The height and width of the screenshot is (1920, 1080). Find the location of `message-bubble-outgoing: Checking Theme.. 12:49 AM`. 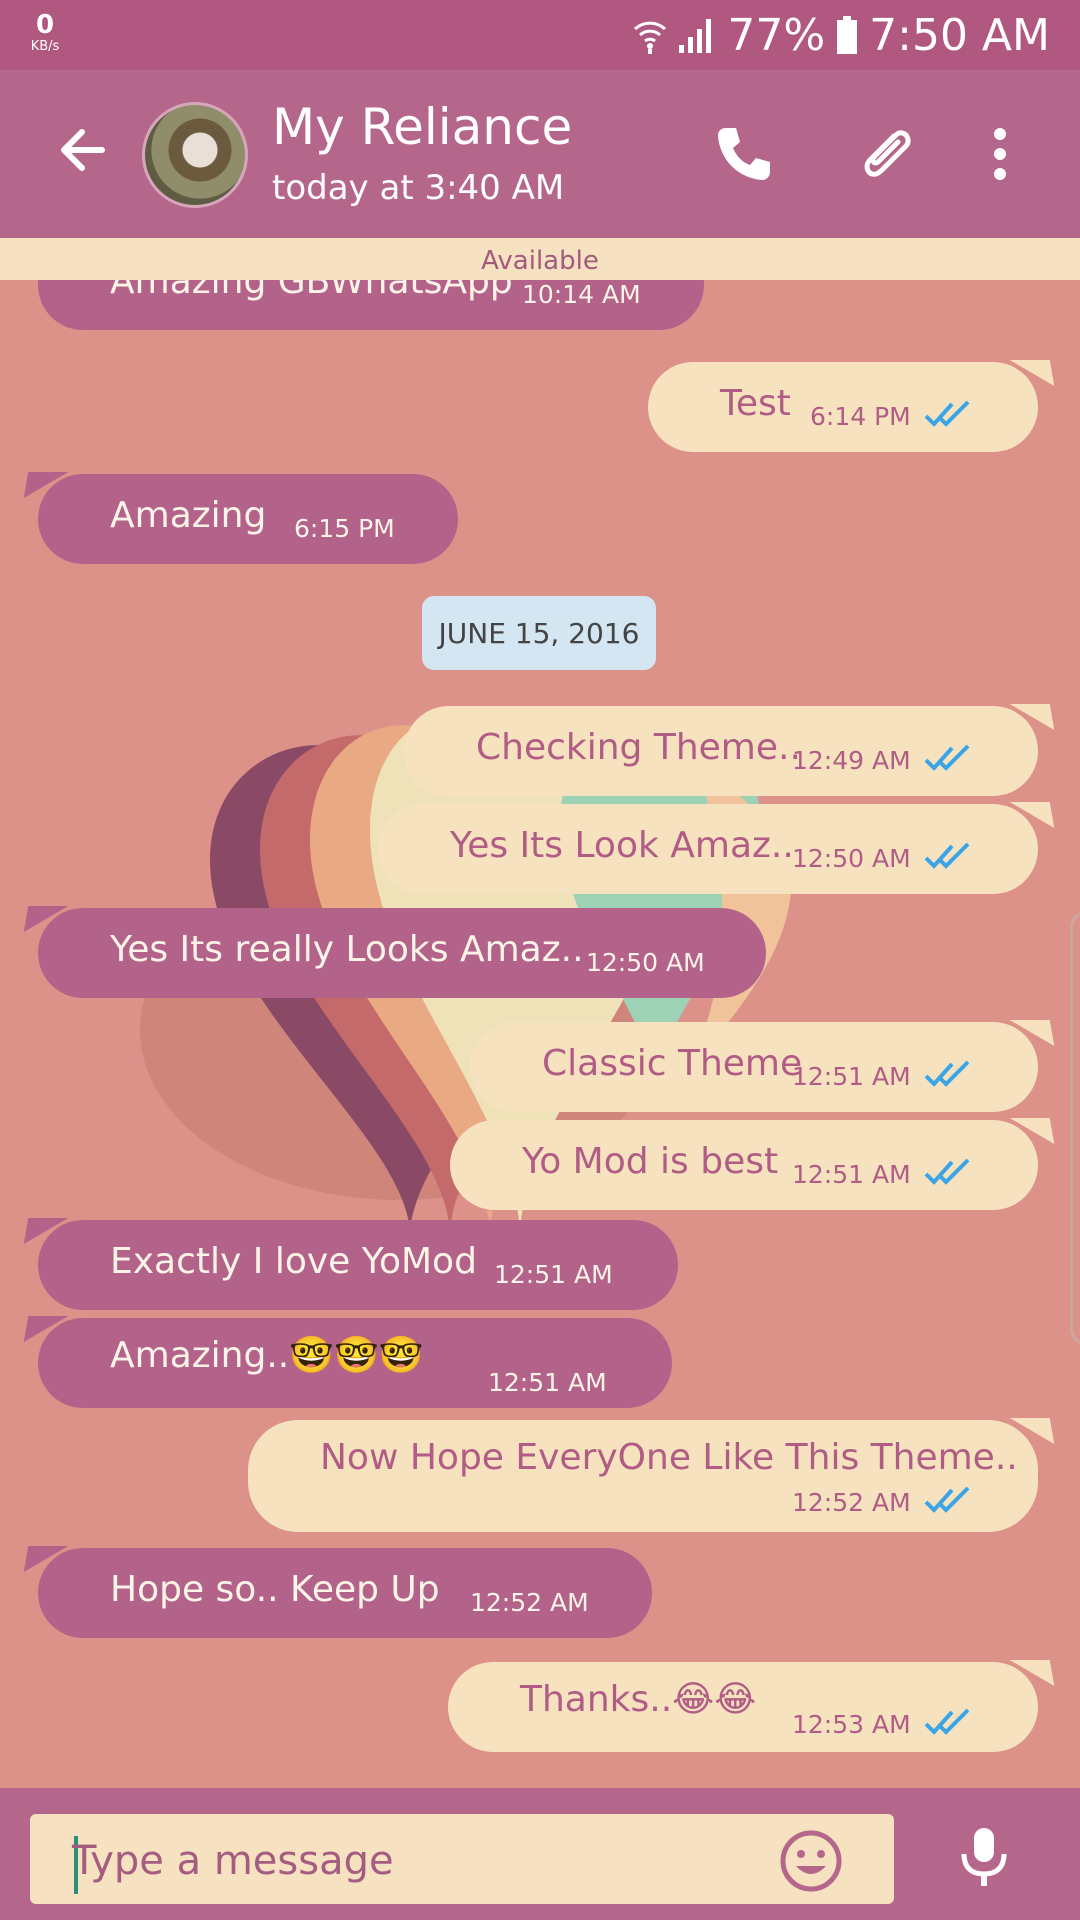

message-bubble-outgoing: Checking Theme.. 12:49 AM is located at coordinates (721, 751).